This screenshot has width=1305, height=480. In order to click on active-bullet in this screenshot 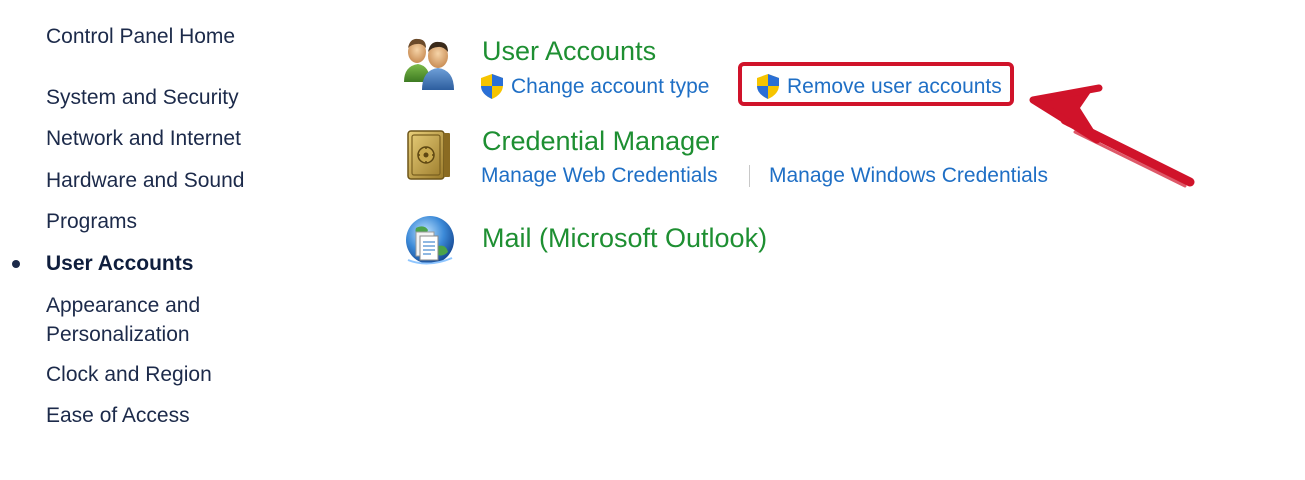, I will do `click(16, 264)`.